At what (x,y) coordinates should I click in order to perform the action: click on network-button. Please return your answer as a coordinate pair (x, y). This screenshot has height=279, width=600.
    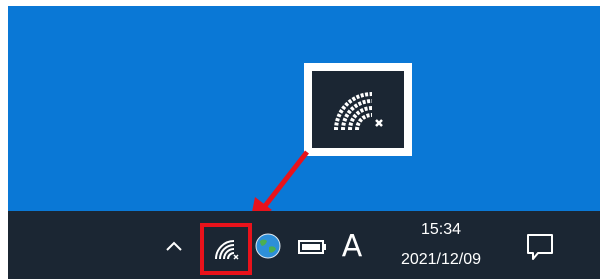
    Looking at the image, I should click on (226, 249).